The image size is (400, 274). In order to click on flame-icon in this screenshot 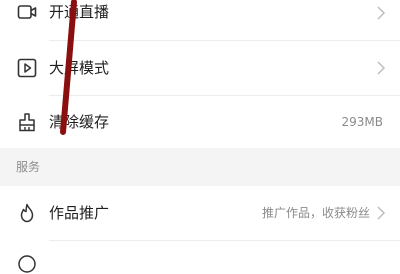, I will do `click(27, 213)`.